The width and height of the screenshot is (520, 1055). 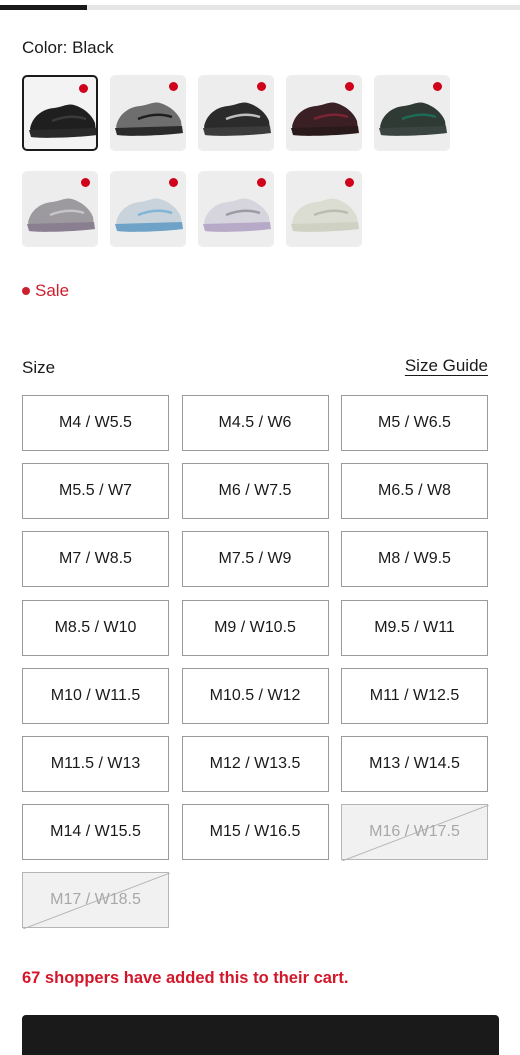 I want to click on size-option-label: M9 / W10.5, so click(x=255, y=627).